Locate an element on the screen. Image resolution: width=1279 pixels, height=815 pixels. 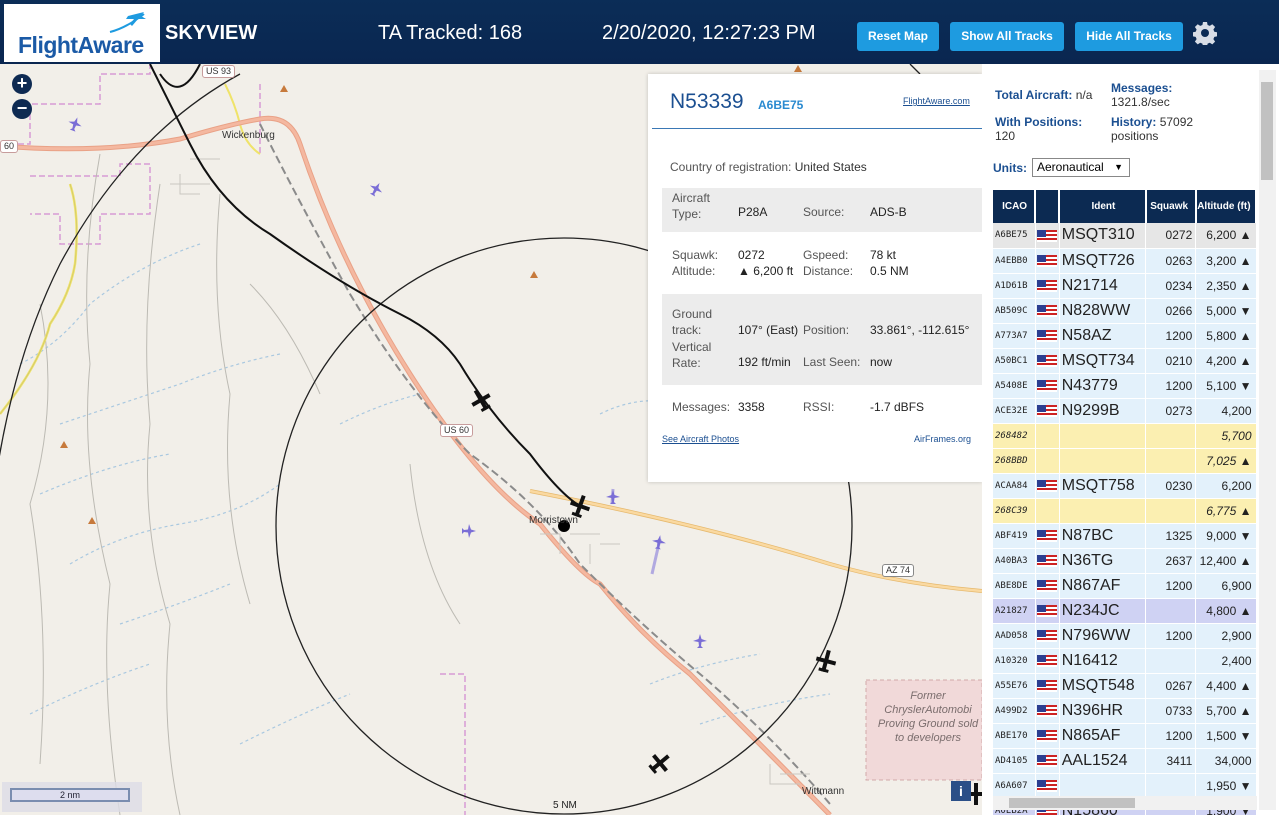
total-aircraft-label: Total Aircraft: is located at coordinates (1034, 95).